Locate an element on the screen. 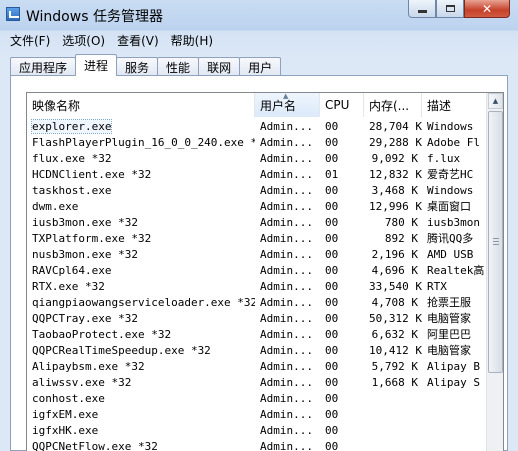 This screenshot has width=518, height=451. cell-description-text: Alipay S is located at coordinates (453, 382).